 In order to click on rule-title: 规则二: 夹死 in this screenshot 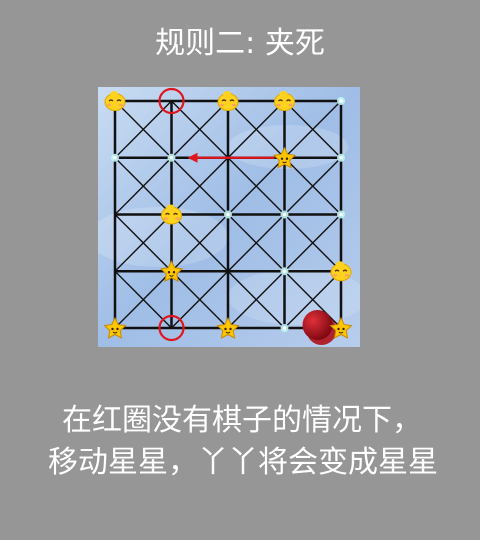, I will do `click(240, 43)`.